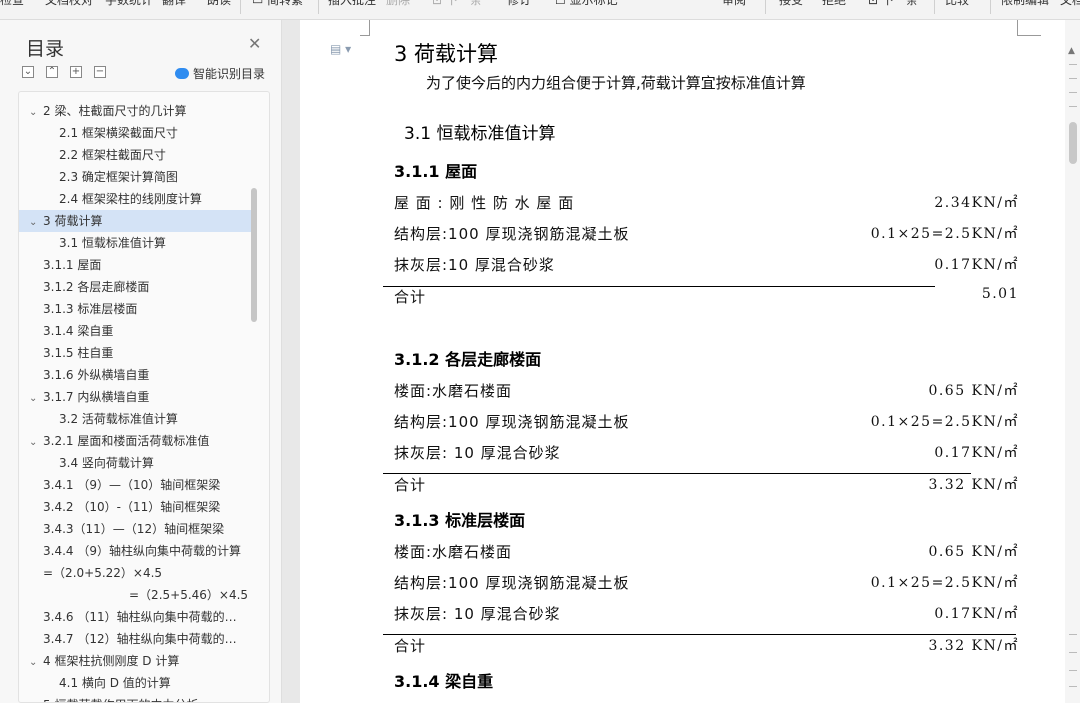  I want to click on toc-item: 3.4.3（11）—（12）轴间框架梁, so click(156, 529).